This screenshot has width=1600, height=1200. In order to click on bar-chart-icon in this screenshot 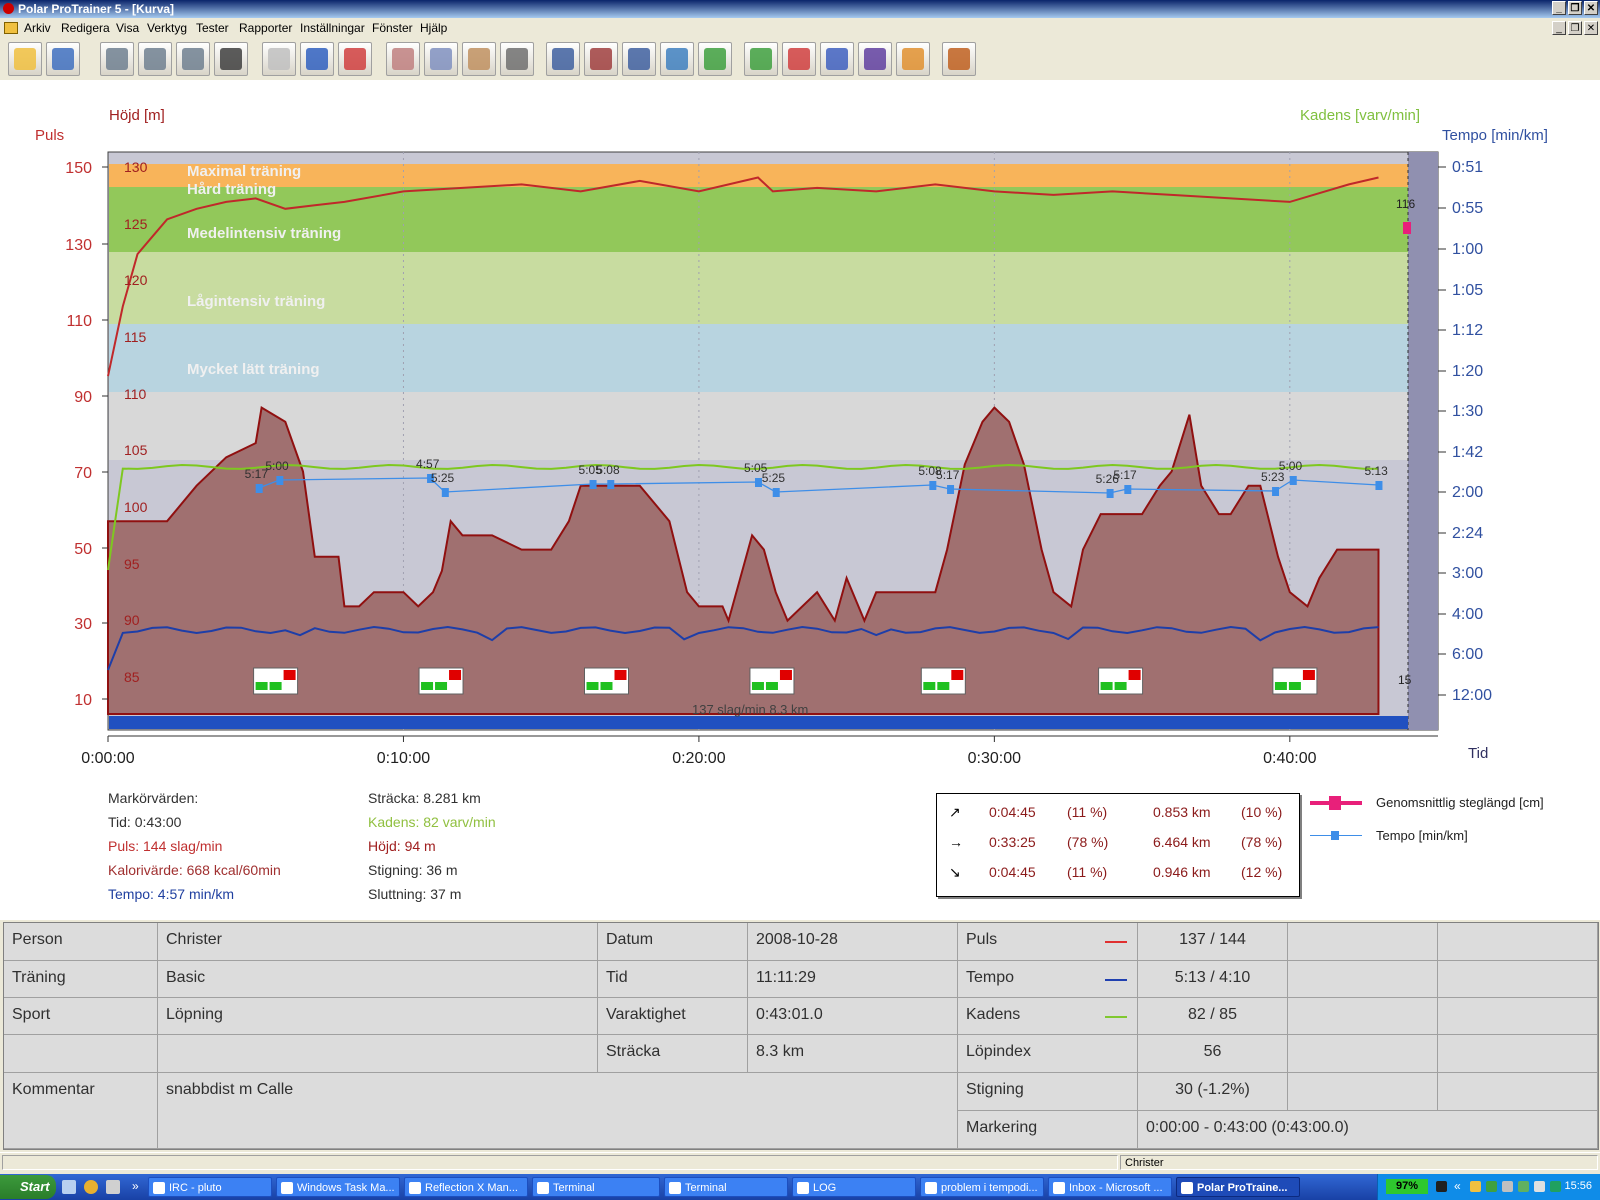, I will do `click(441, 59)`.